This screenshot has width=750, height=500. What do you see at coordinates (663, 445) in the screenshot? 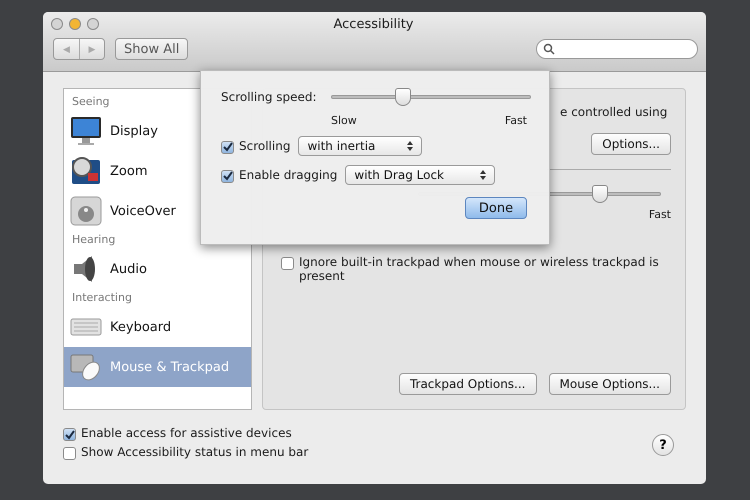
I see `help-button: ?` at bounding box center [663, 445].